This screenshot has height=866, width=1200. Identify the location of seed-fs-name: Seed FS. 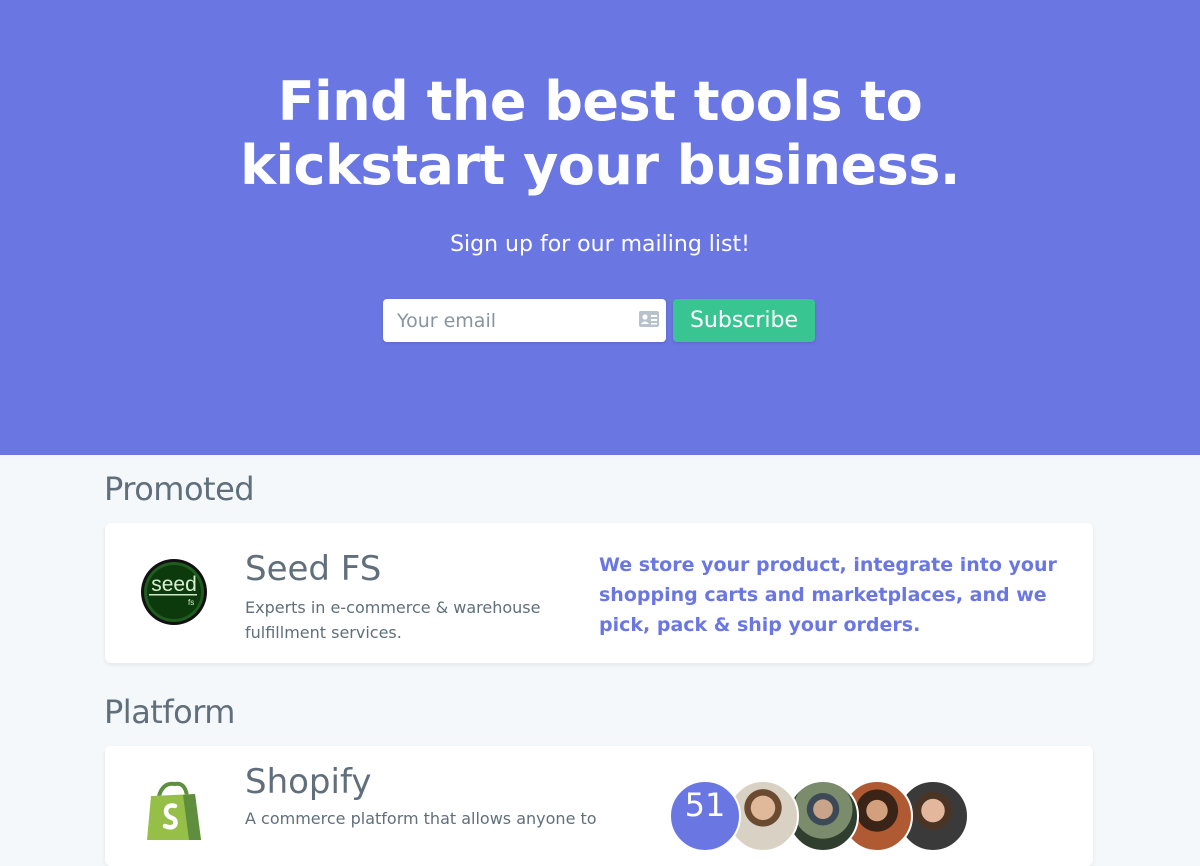
(313, 569).